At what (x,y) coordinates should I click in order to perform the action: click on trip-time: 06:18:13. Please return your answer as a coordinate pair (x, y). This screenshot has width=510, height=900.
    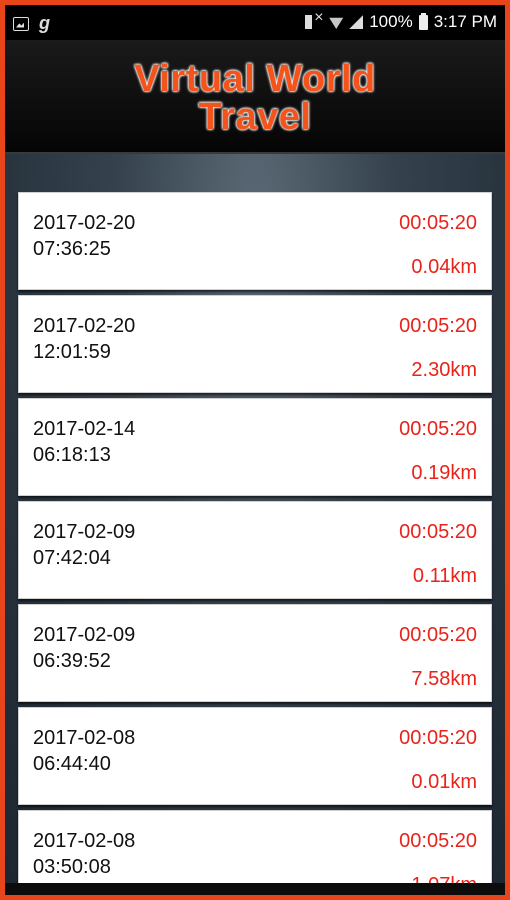
    Looking at the image, I should click on (72, 455).